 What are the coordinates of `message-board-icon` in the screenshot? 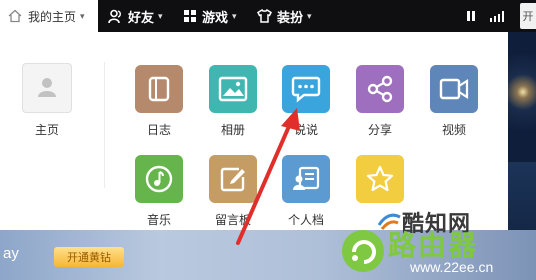 It's located at (232, 179).